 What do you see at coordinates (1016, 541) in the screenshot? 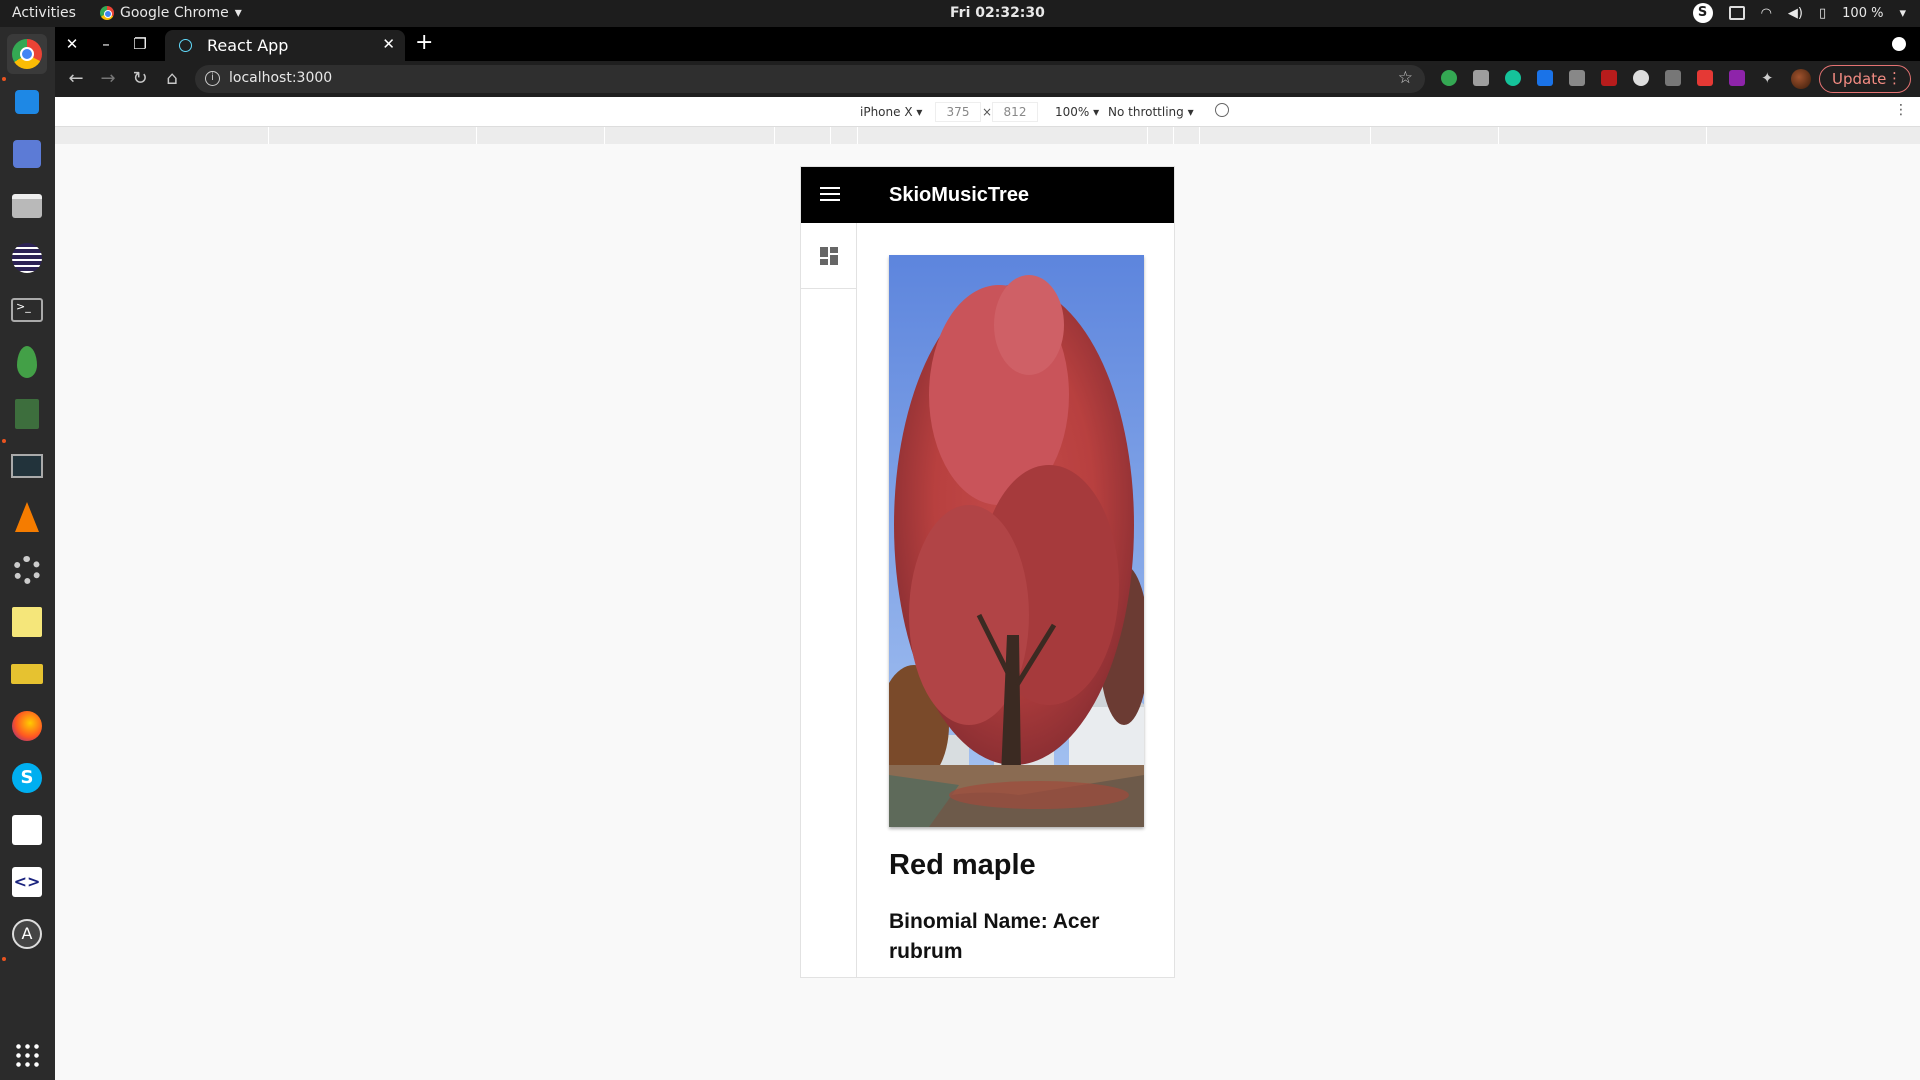
I see `tree-photo` at bounding box center [1016, 541].